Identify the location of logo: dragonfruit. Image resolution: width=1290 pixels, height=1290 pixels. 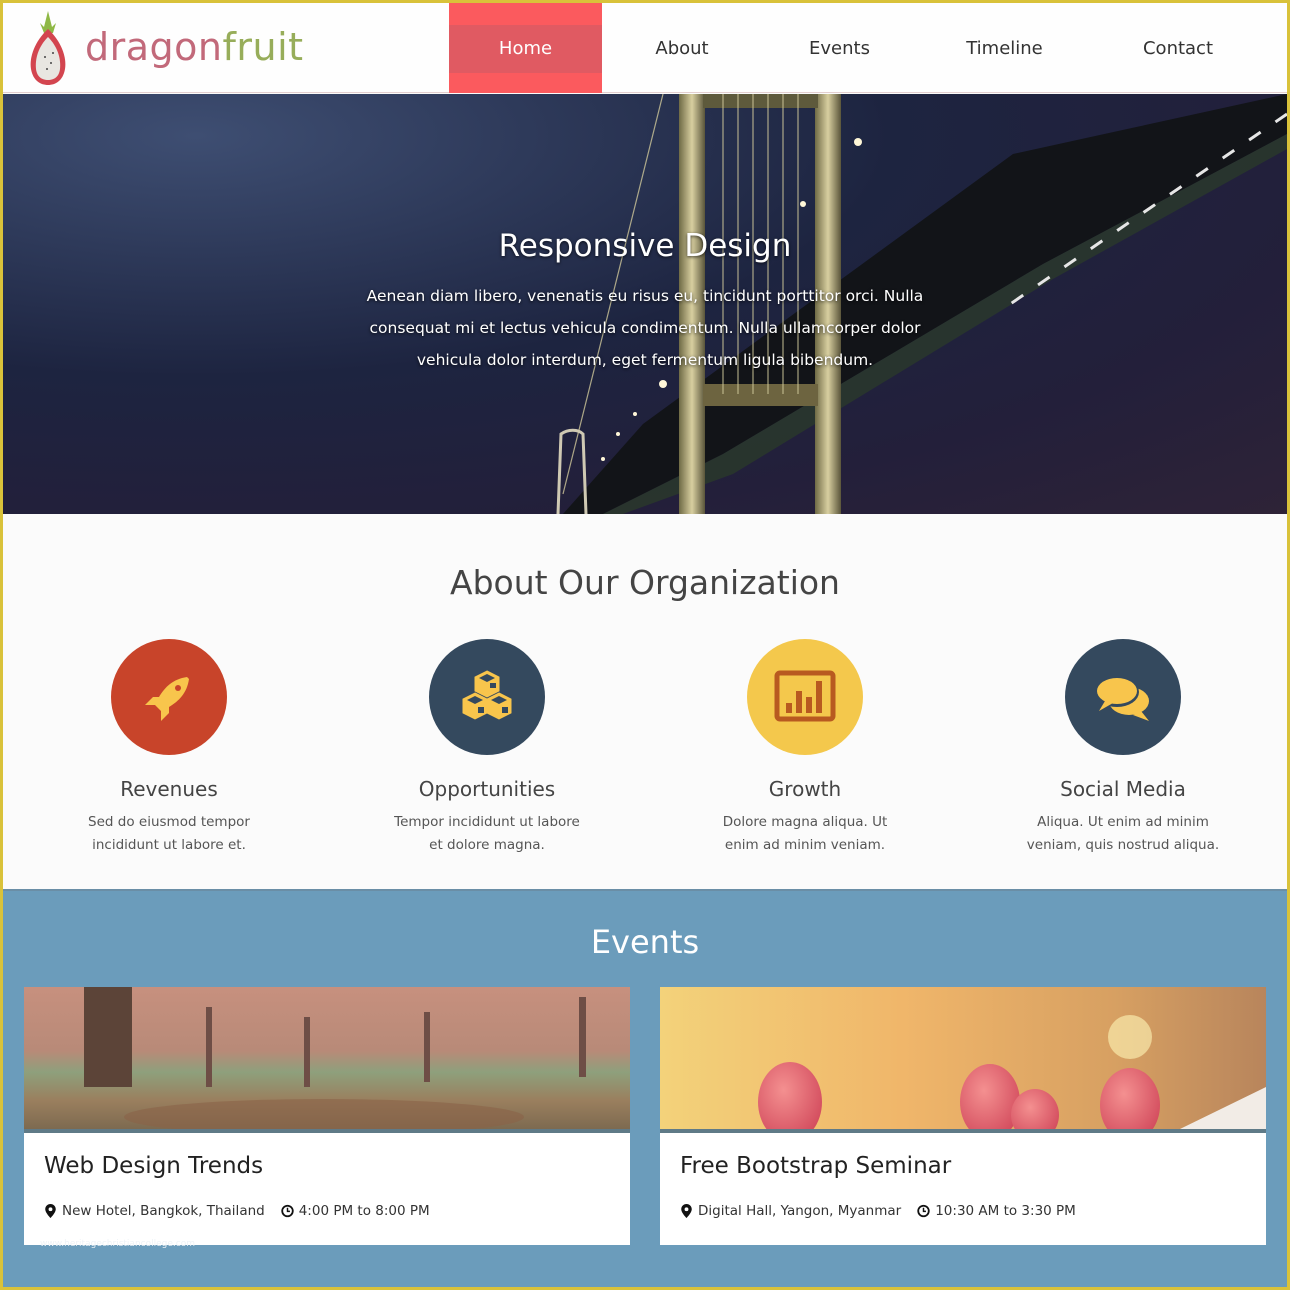
(164, 47).